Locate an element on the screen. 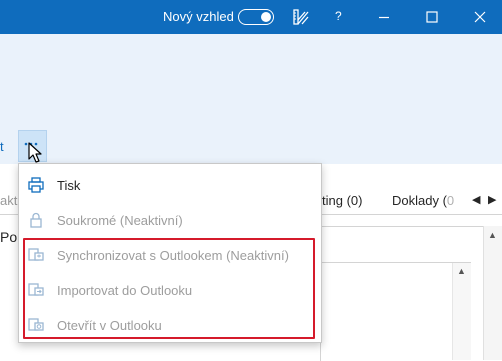 The width and height of the screenshot is (502, 361). inner-panel is located at coordinates (395, 311).